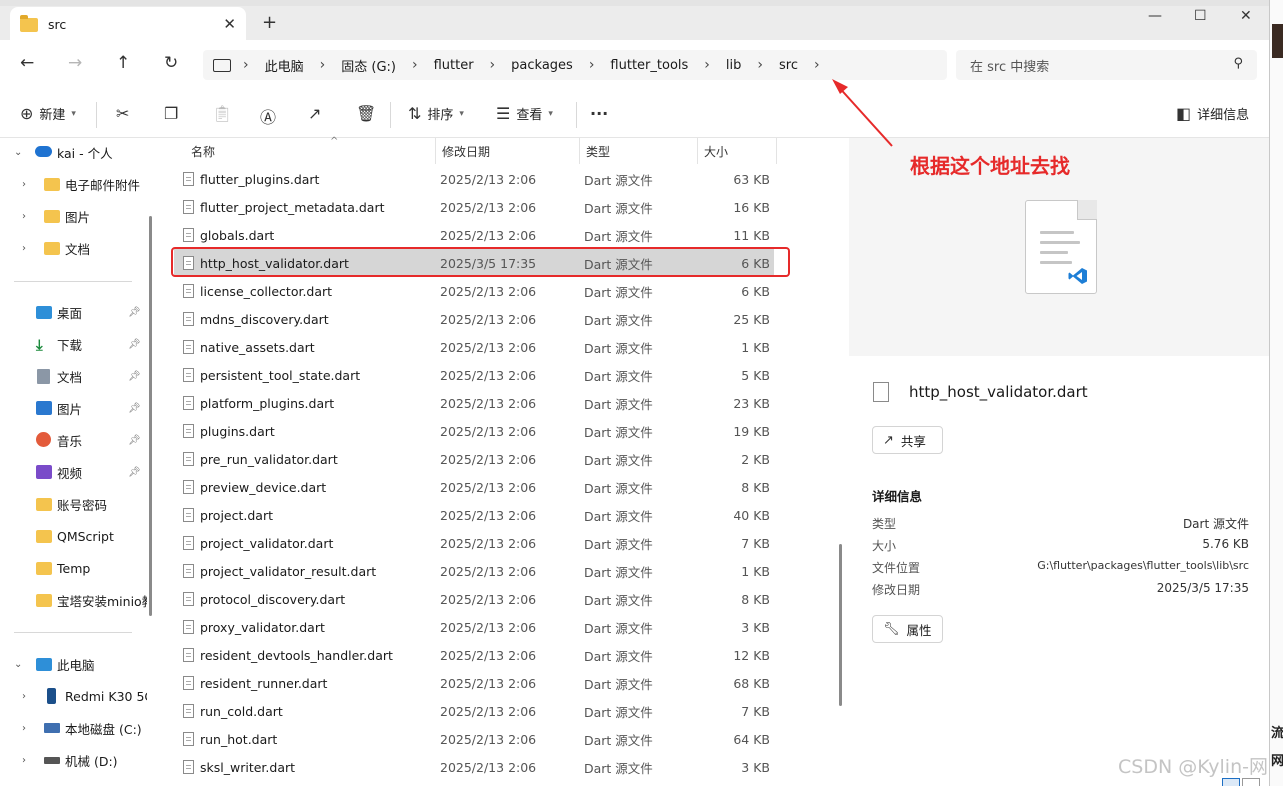 This screenshot has height=786, width=1283. I want to click on tiles-view-icon, so click(1251, 782).